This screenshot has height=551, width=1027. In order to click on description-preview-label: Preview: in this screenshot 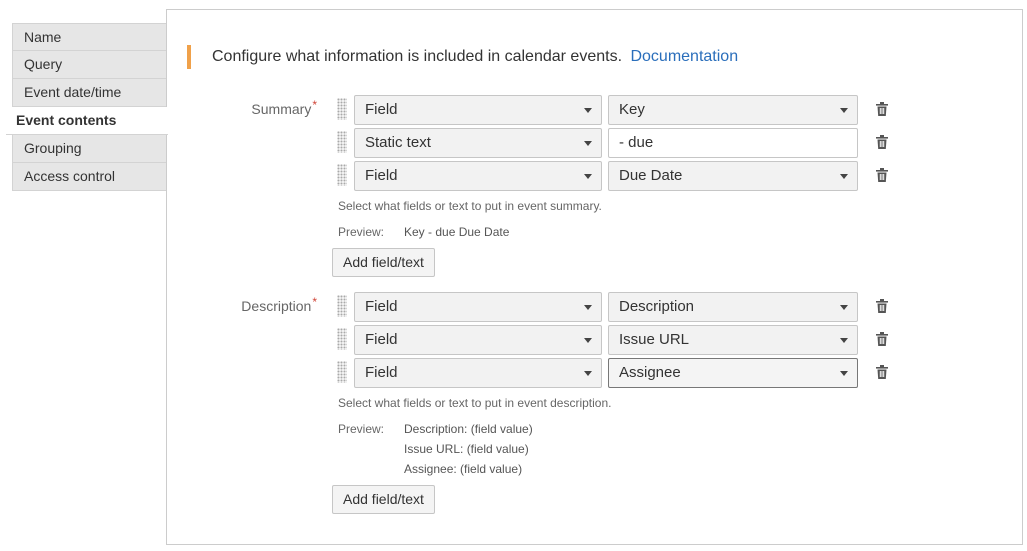, I will do `click(361, 429)`.